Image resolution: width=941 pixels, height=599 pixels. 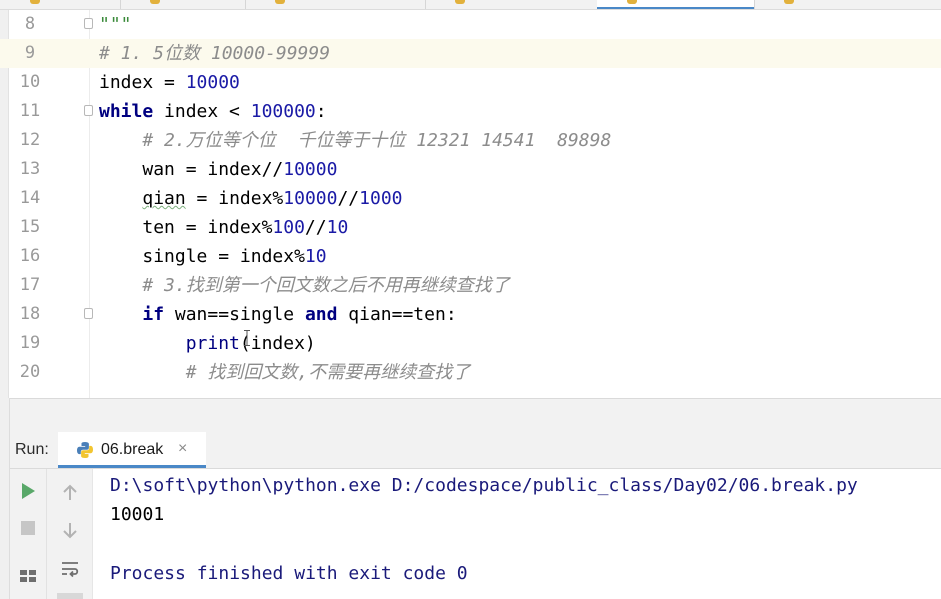 What do you see at coordinates (283, 111) in the screenshot?
I see `code-token: 100000` at bounding box center [283, 111].